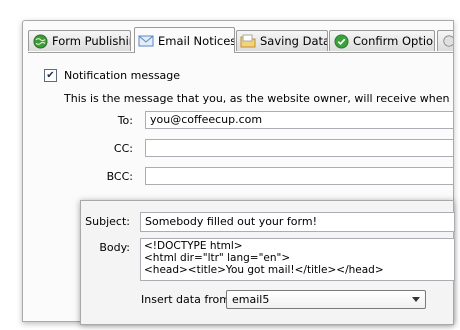 The image size is (460, 330). I want to click on notification-checkbox: ✔, so click(50, 75).